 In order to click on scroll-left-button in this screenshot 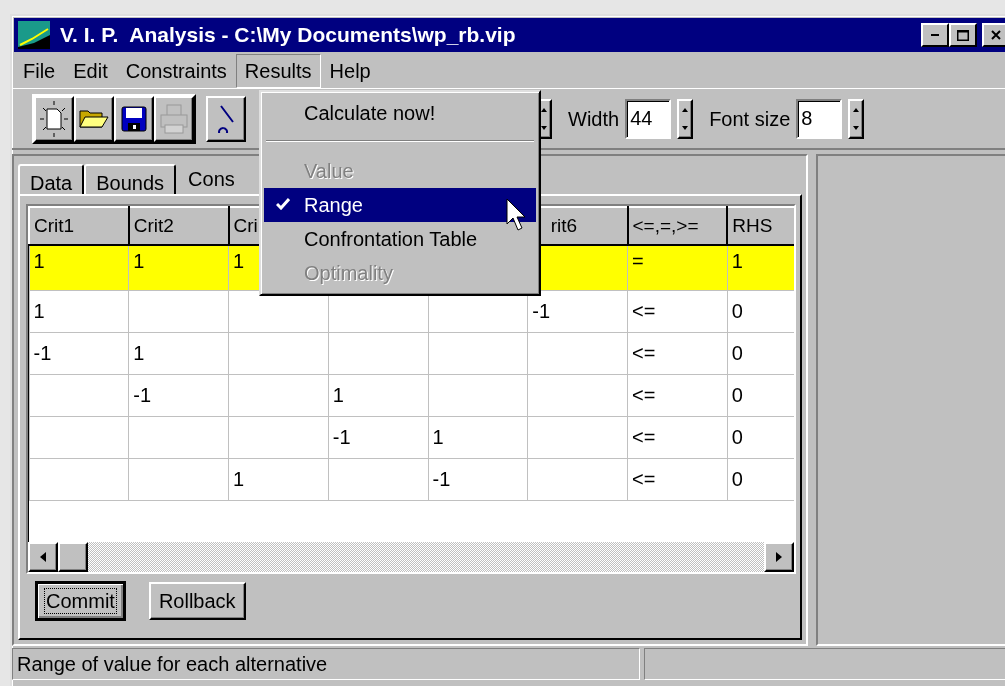, I will do `click(43, 557)`.